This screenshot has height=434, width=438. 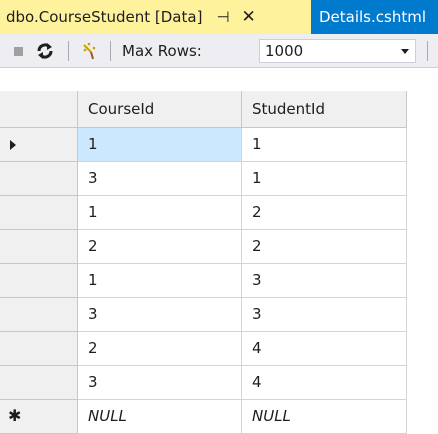 What do you see at coordinates (45, 51) in the screenshot?
I see `refresh-icon` at bounding box center [45, 51].